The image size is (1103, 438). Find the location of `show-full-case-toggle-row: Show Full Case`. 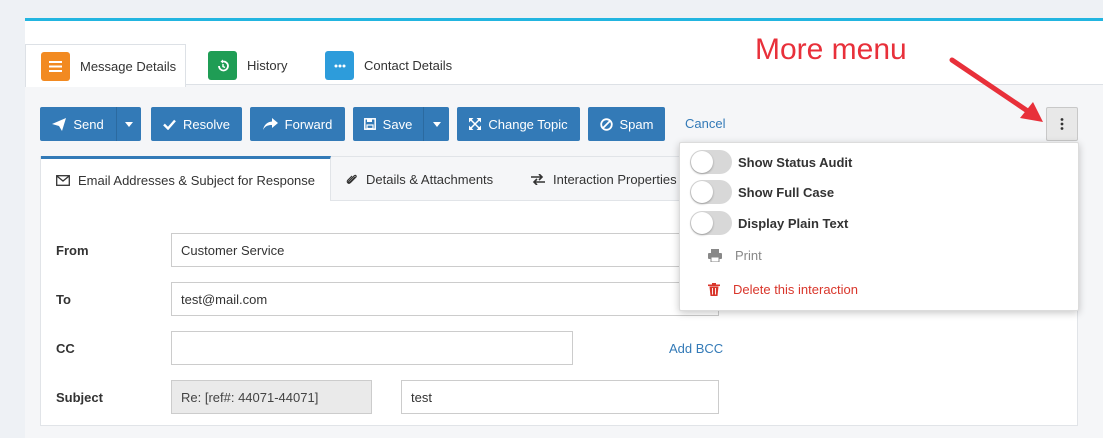

show-full-case-toggle-row: Show Full Case is located at coordinates (762, 192).